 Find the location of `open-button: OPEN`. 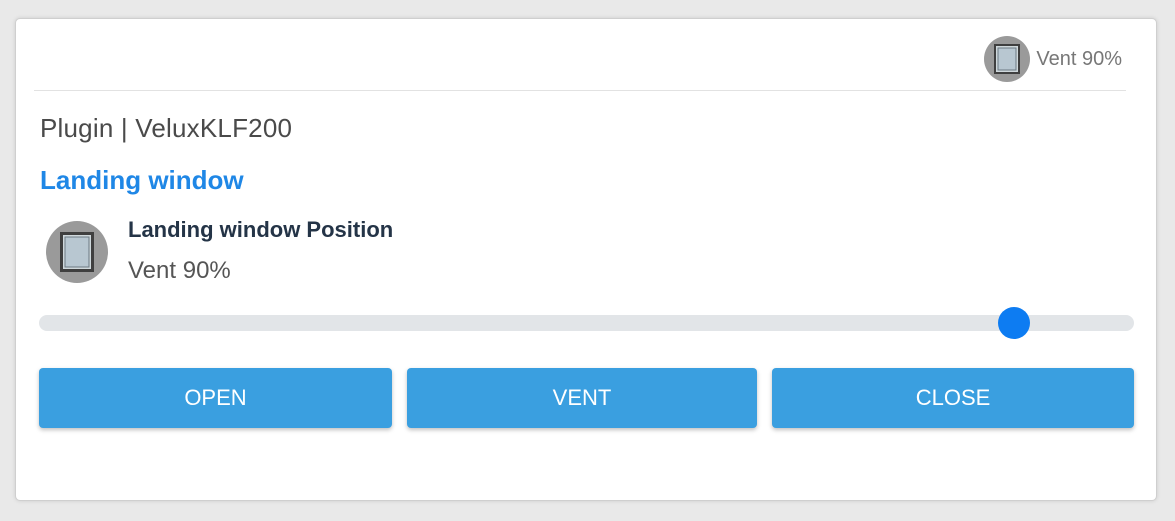

open-button: OPEN is located at coordinates (215, 398).